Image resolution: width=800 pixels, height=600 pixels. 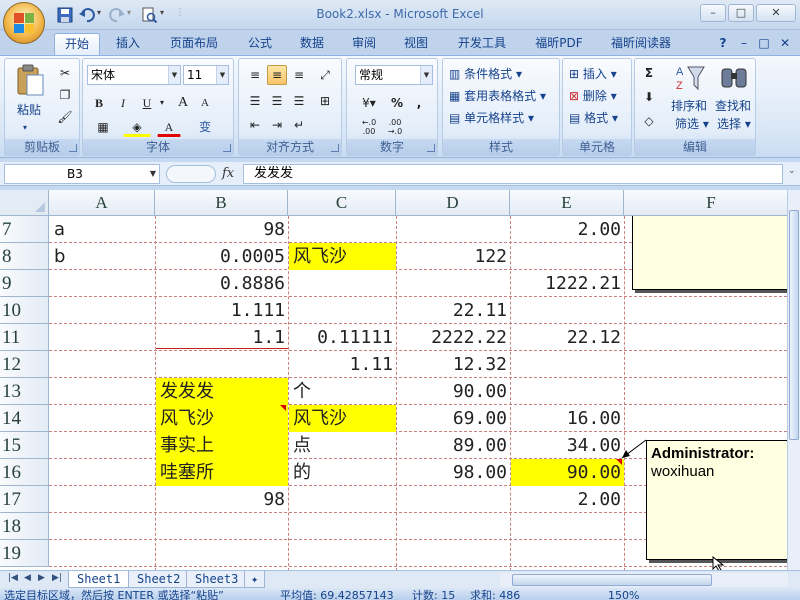 What do you see at coordinates (205, 127) in the screenshot?
I see `phonetic-button: 变` at bounding box center [205, 127].